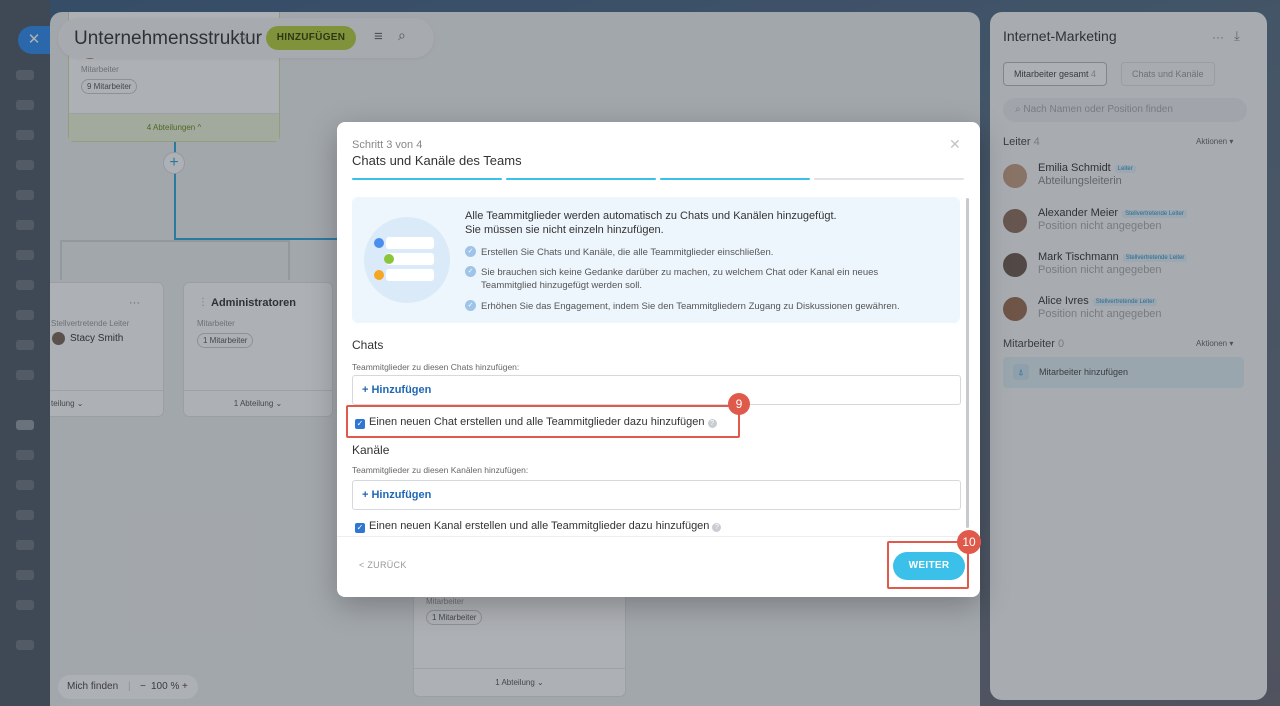 Image resolution: width=1280 pixels, height=706 pixels. I want to click on dialog-scrollbar, so click(967, 363).